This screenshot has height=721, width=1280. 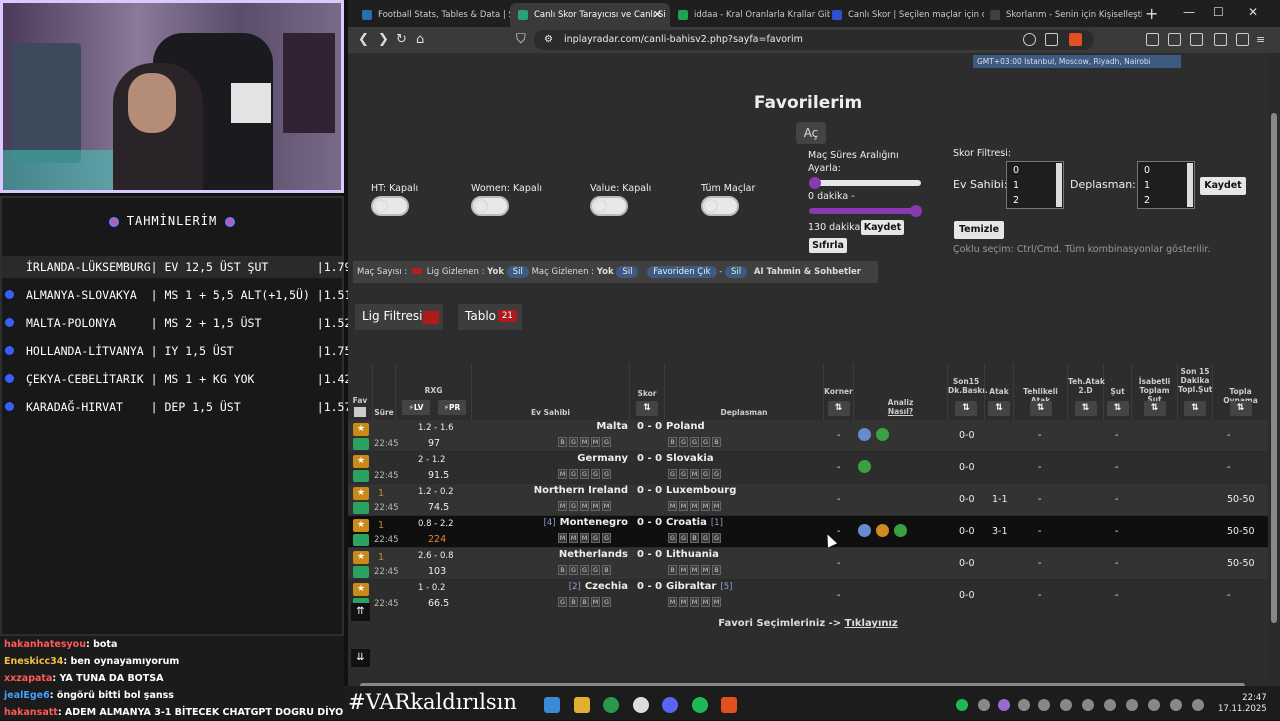 What do you see at coordinates (1195, 408) in the screenshot?
I see `sort-son15-shot-button: ⇅` at bounding box center [1195, 408].